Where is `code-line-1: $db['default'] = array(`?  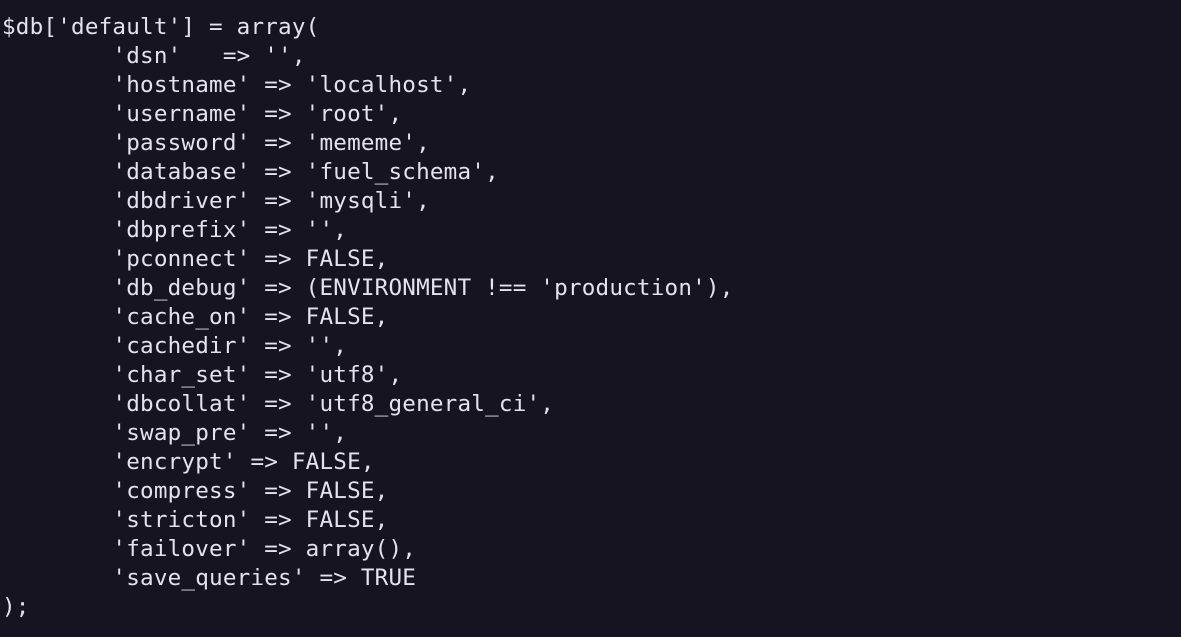 code-line-1: $db['default'] = array( is located at coordinates (161, 27).